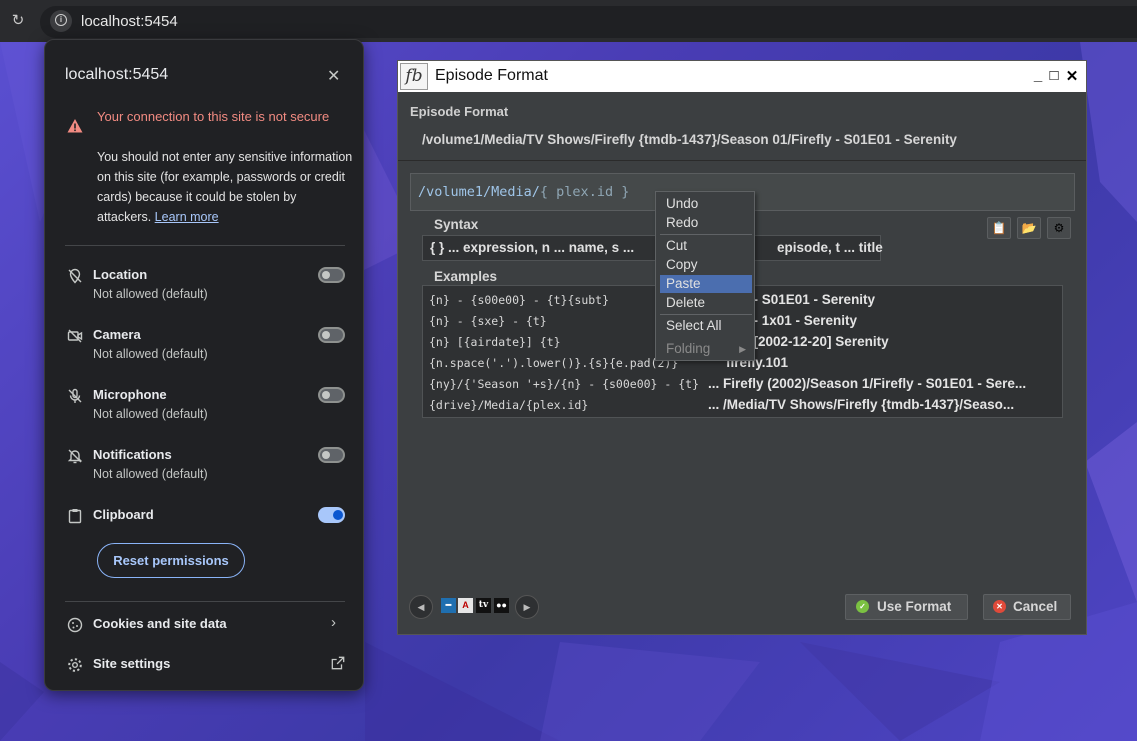 This screenshot has width=1137, height=741. What do you see at coordinates (742, 76) in the screenshot?
I see `window-titlebar: fb Episode Format _ □ ✕` at bounding box center [742, 76].